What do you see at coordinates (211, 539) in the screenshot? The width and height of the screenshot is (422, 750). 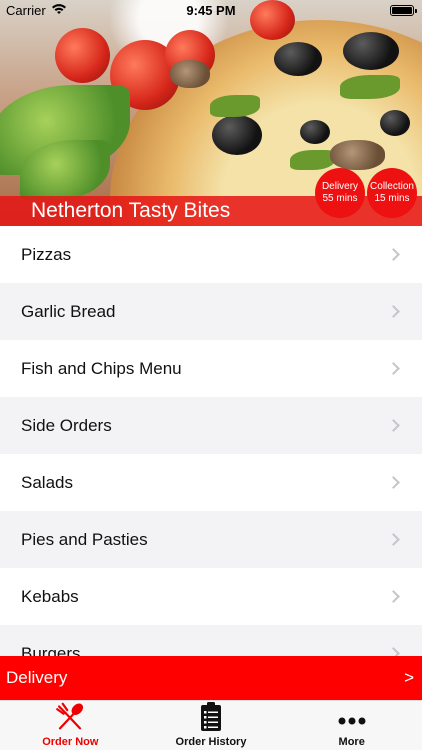 I see `menu-item-pies-and-pasties: Pies and Pasties` at bounding box center [211, 539].